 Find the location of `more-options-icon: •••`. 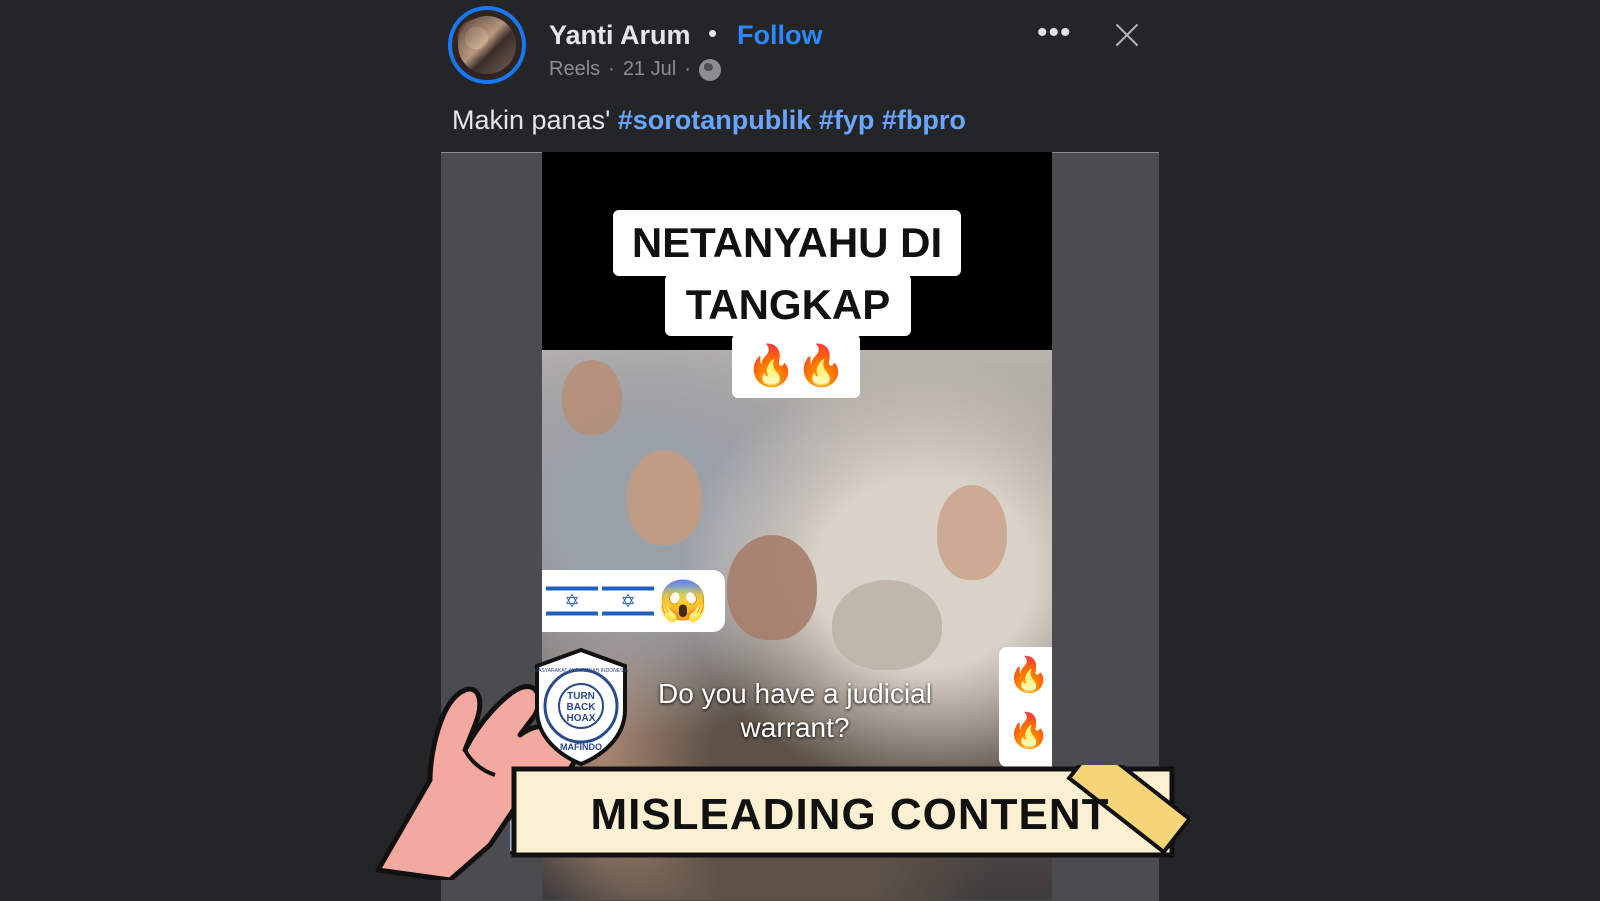

more-options-icon: ••• is located at coordinates (1054, 33).